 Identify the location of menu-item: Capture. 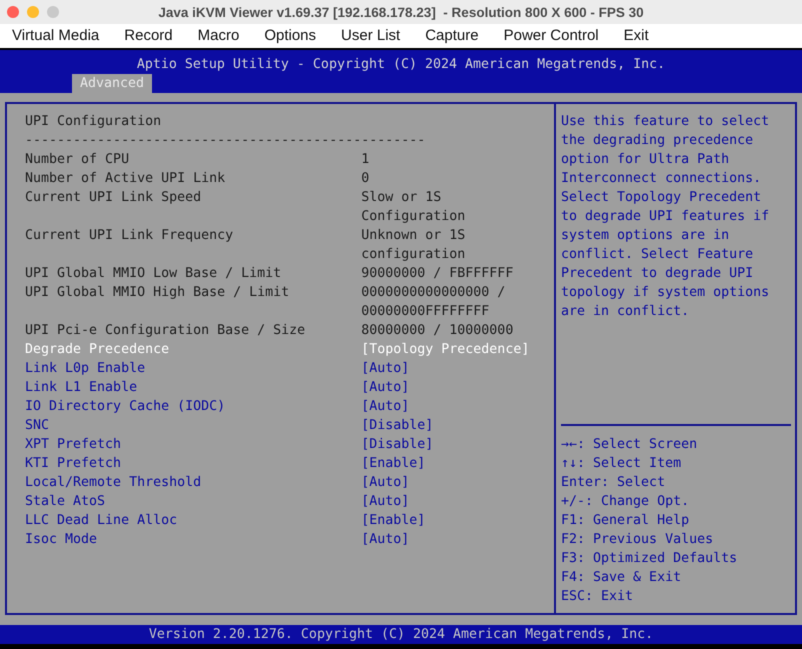
(452, 36).